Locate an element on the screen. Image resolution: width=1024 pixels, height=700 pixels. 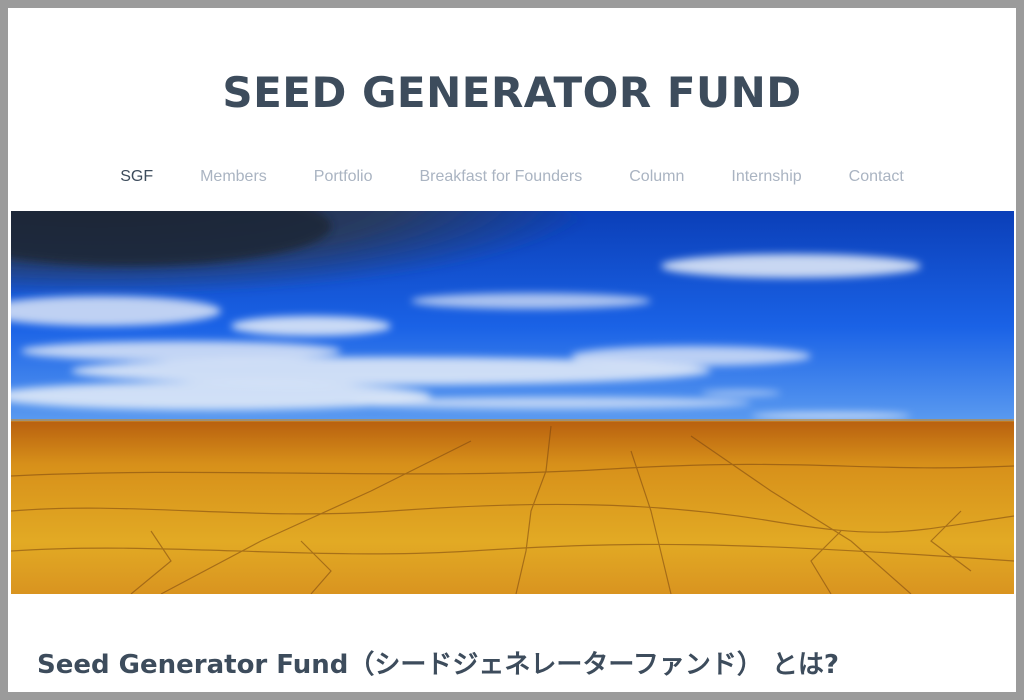
nav-item-sgf: SGF is located at coordinates (136, 177).